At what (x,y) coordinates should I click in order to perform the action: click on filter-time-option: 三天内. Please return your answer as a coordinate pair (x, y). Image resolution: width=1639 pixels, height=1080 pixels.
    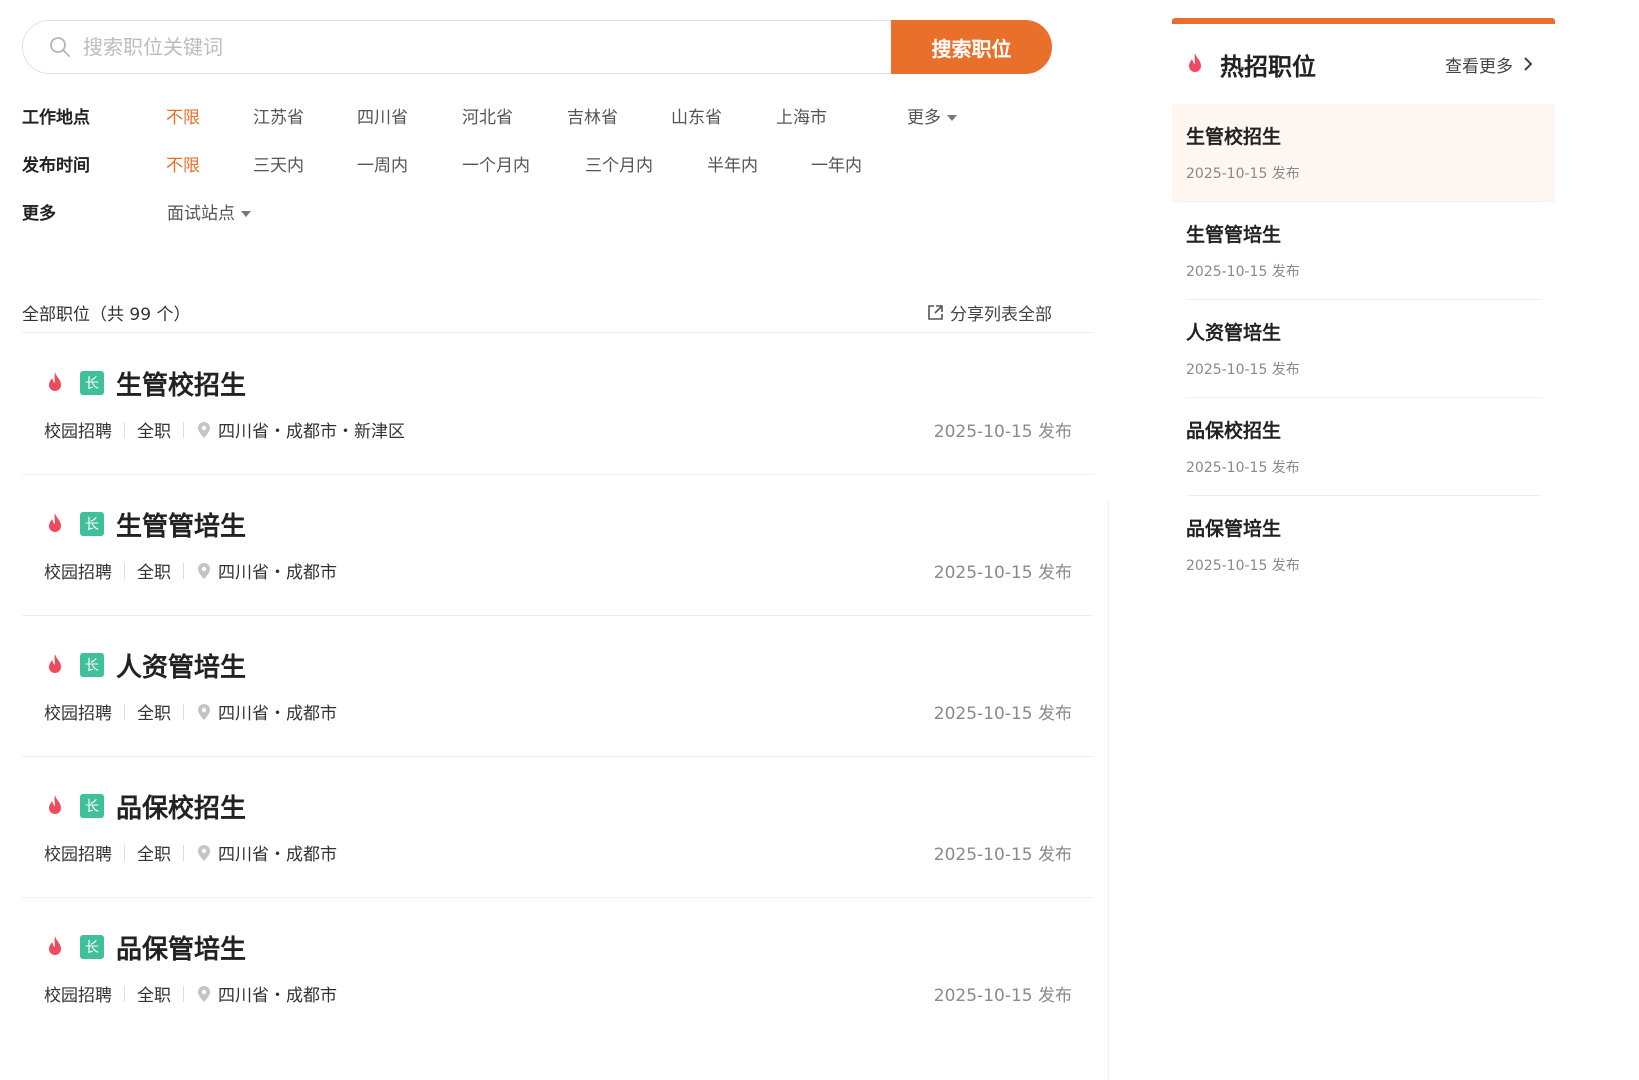
    Looking at the image, I should click on (278, 163).